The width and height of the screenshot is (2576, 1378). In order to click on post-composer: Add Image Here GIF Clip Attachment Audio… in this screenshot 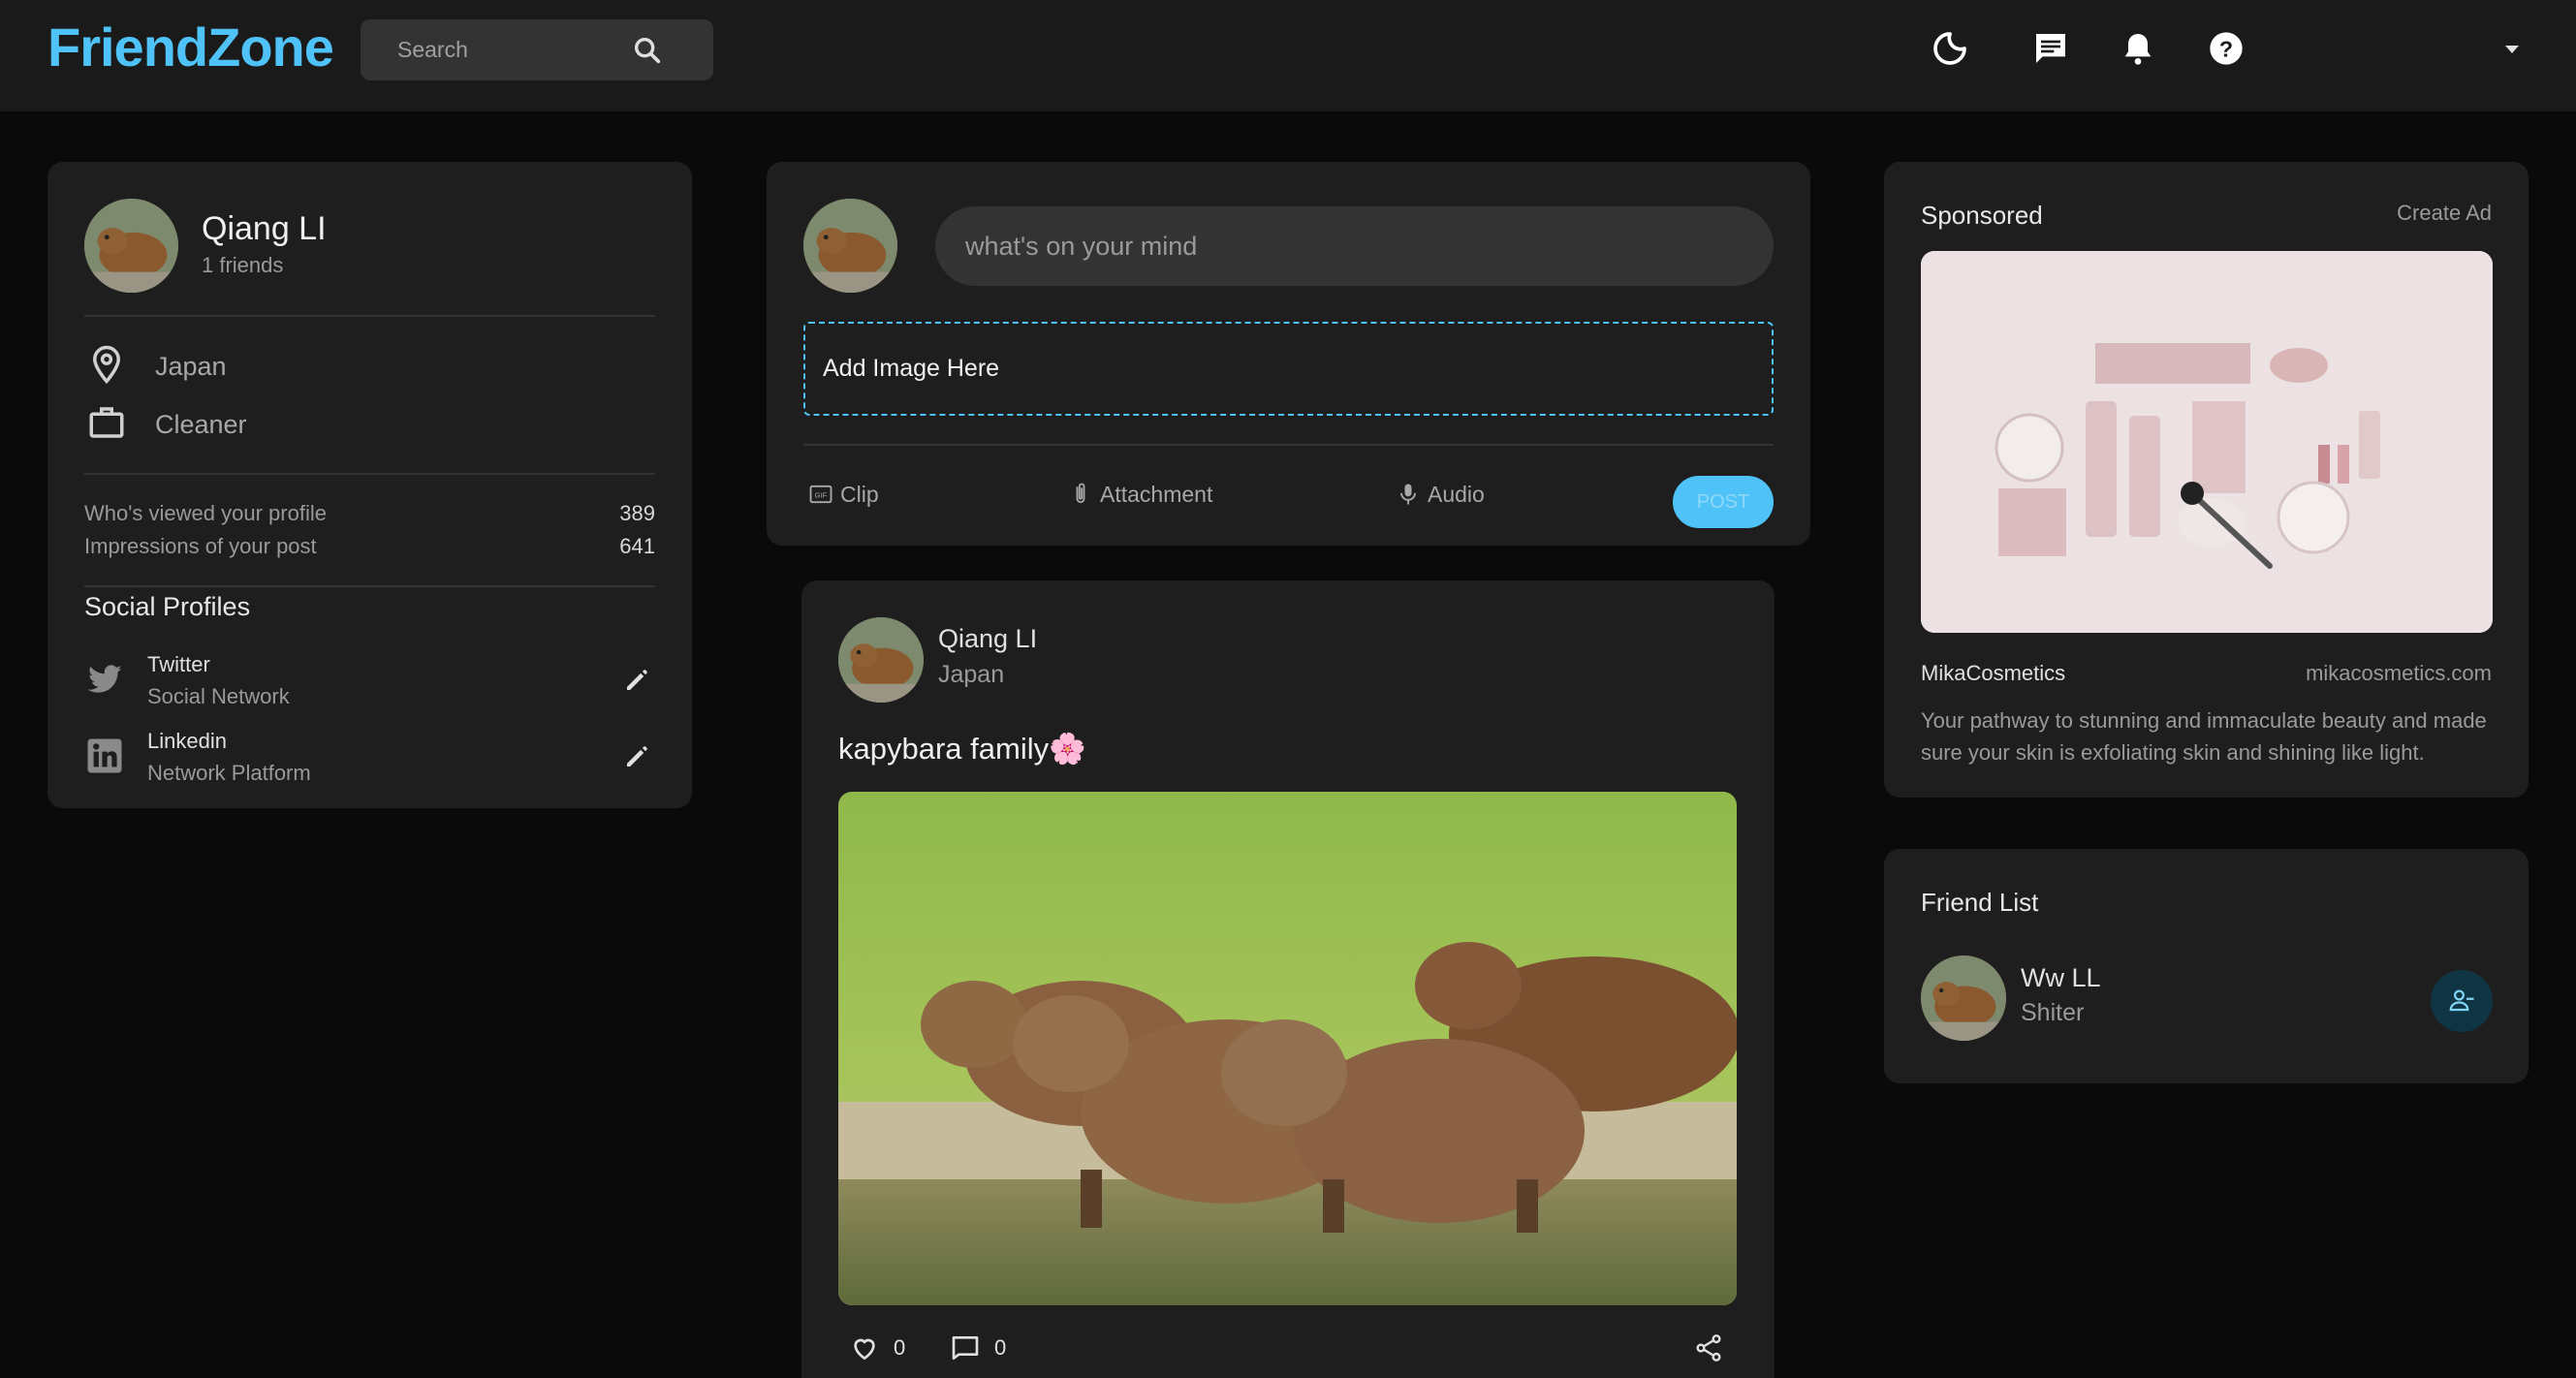, I will do `click(1288, 354)`.